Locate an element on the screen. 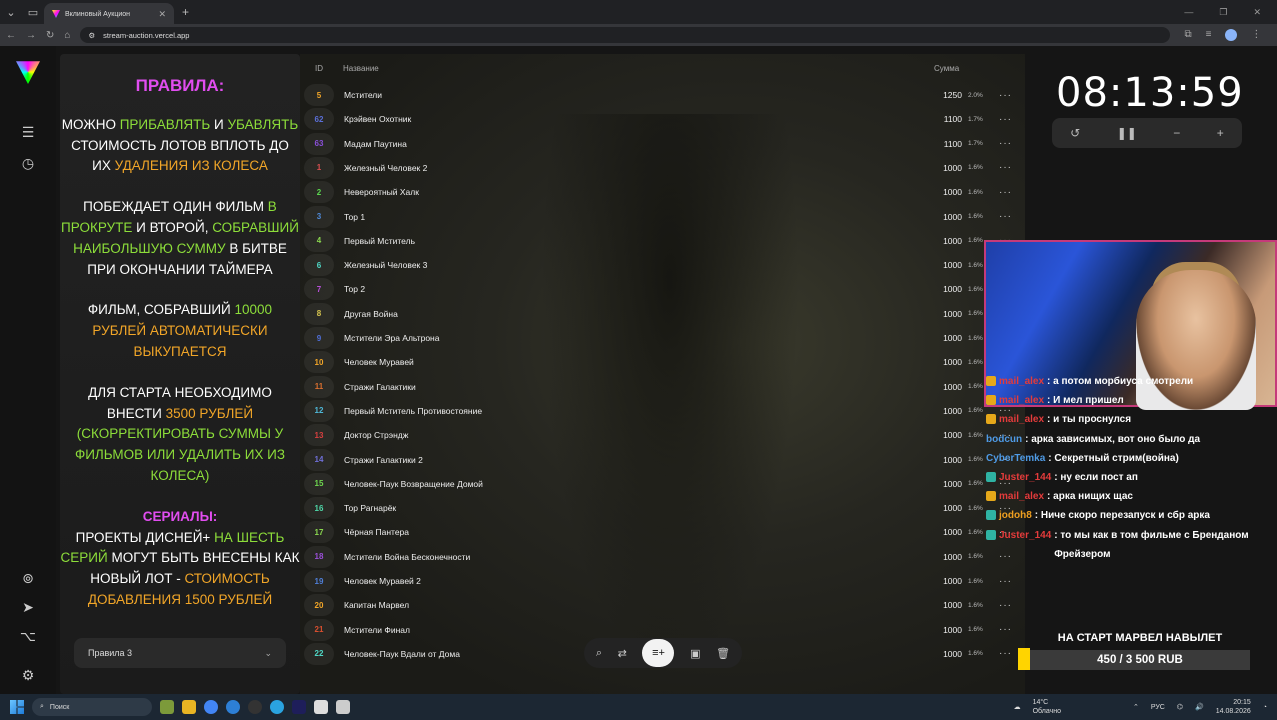 Image resolution: width=1277 pixels, height=720 pixels. back-icon: ← is located at coordinates (11, 35).